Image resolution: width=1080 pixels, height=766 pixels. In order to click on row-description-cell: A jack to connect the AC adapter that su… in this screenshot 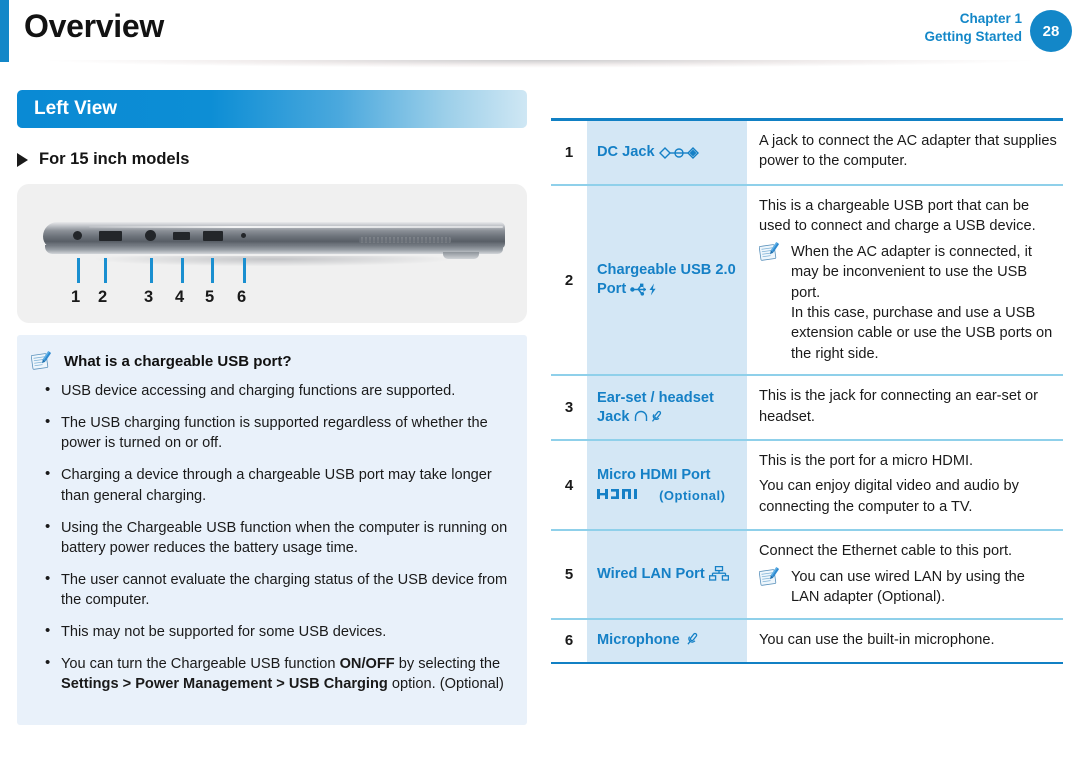, I will do `click(905, 152)`.